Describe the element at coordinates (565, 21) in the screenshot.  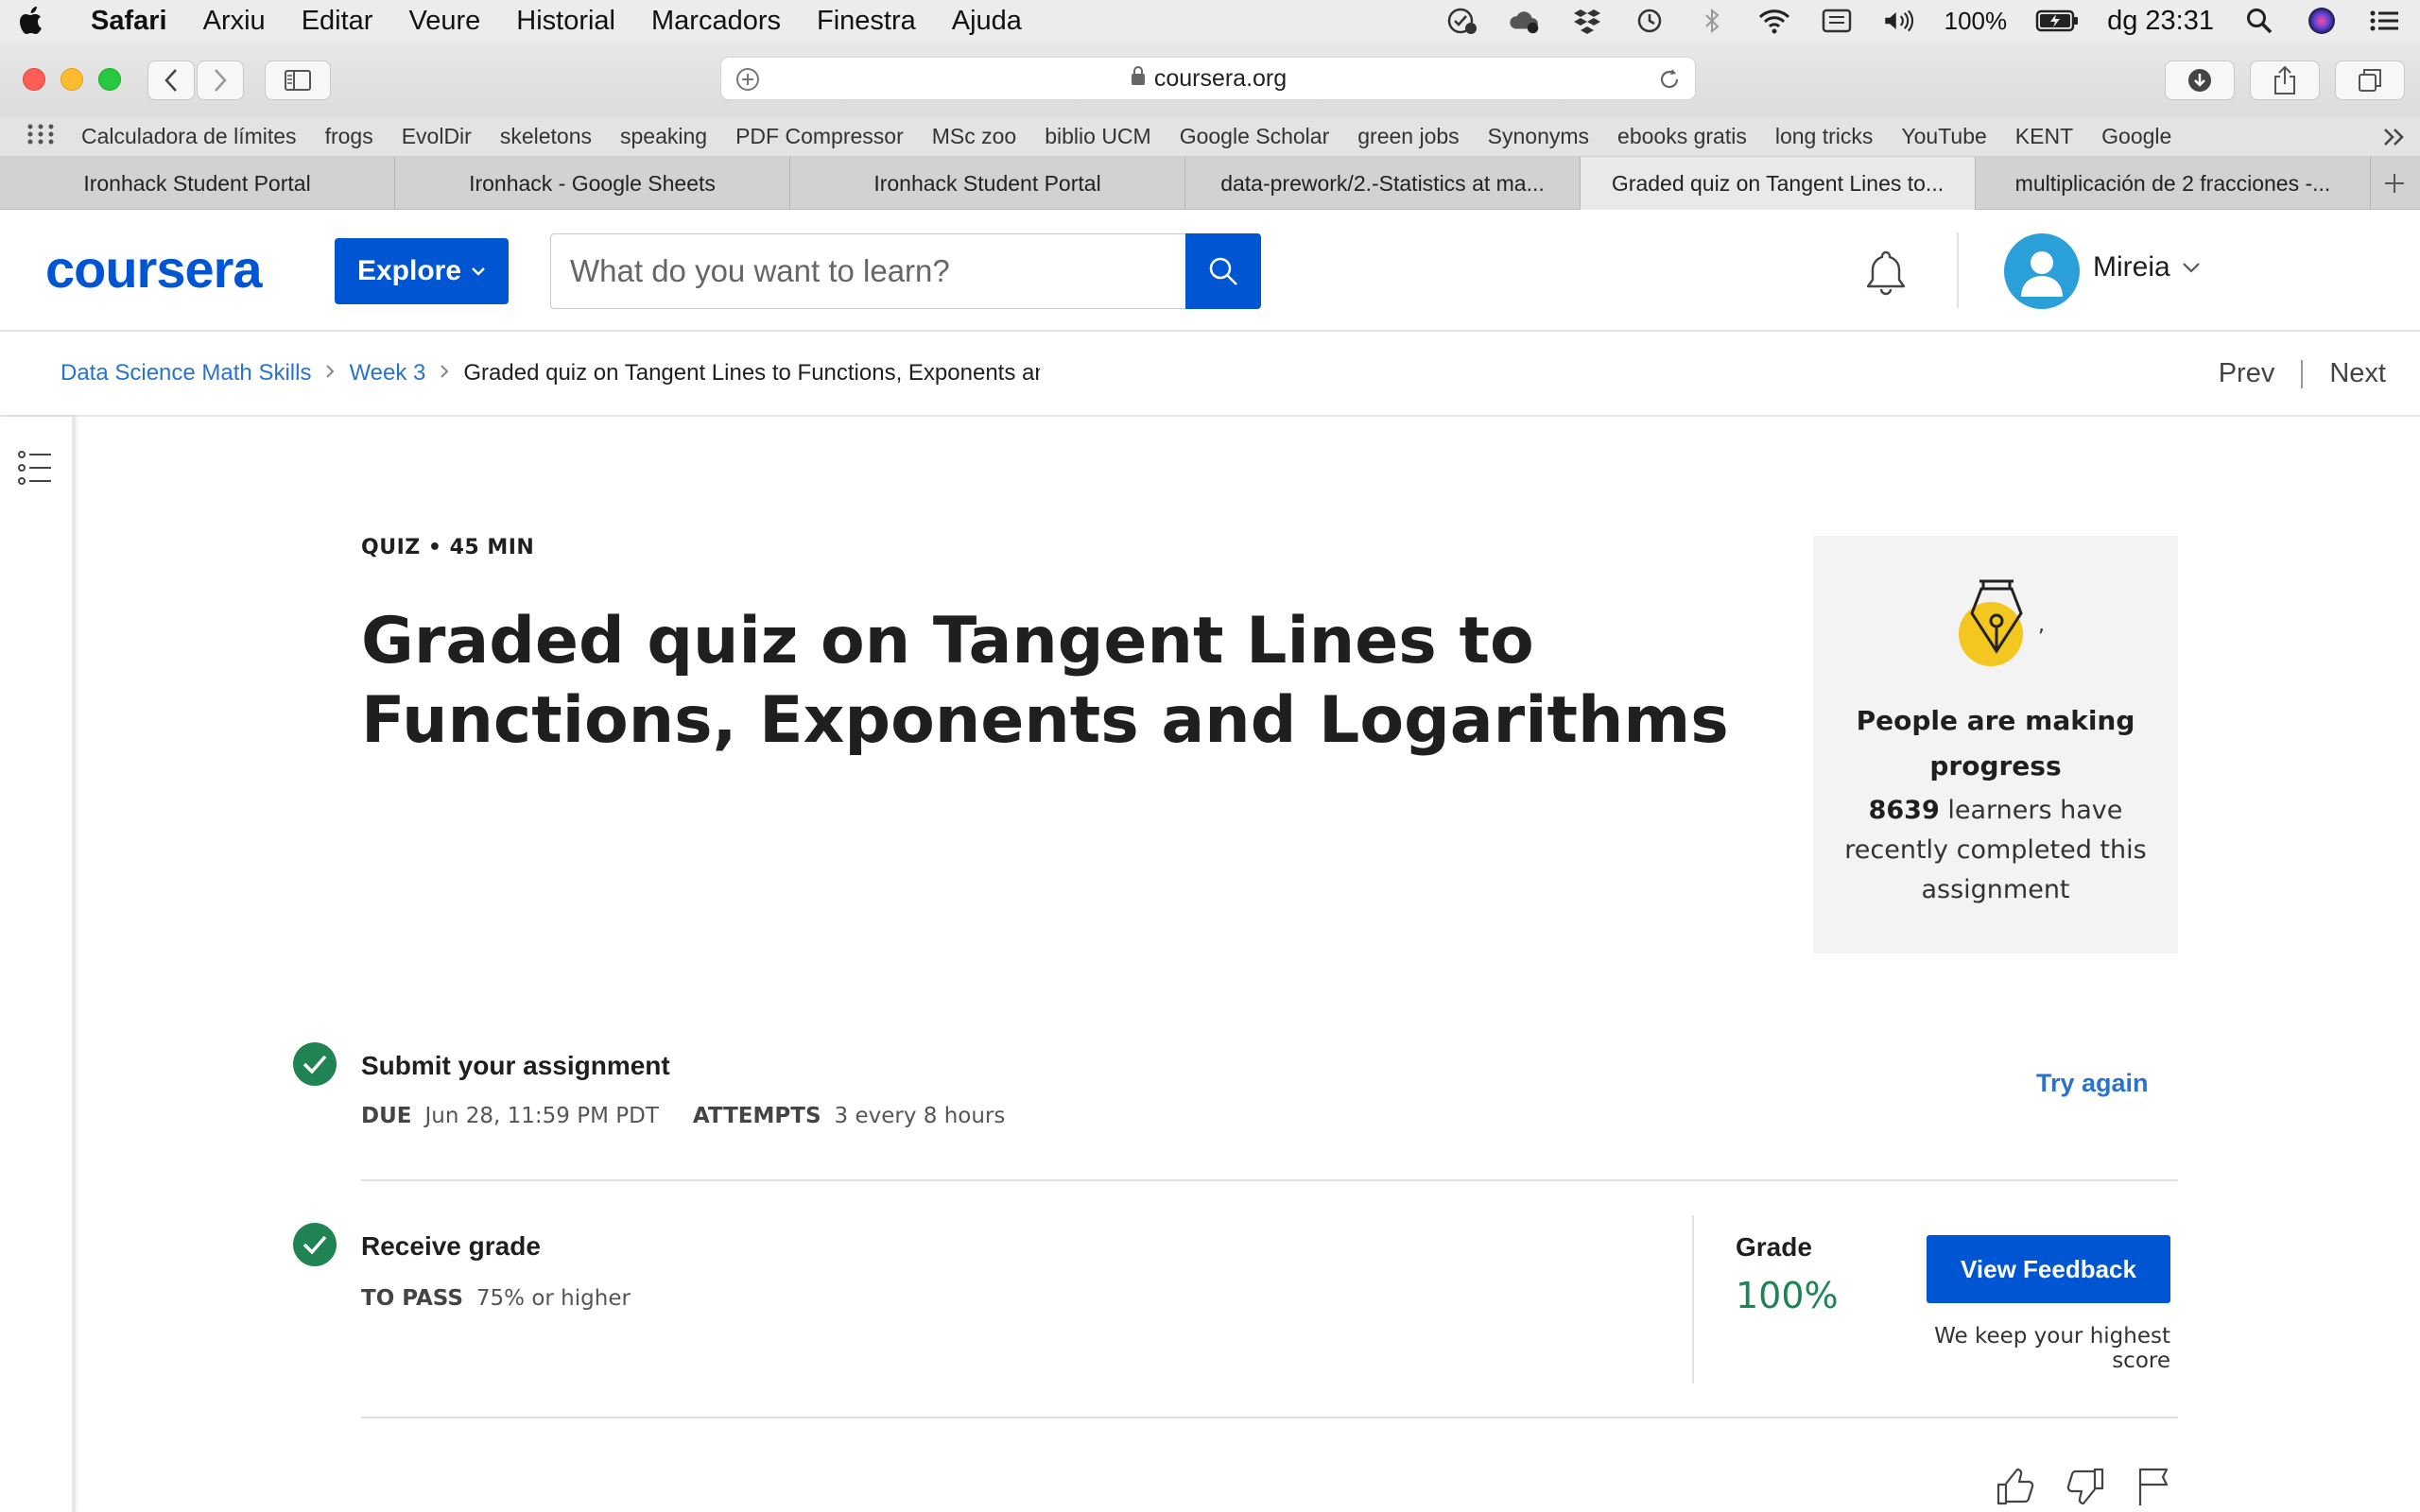
I see `menu-historial: Historial` at that location.